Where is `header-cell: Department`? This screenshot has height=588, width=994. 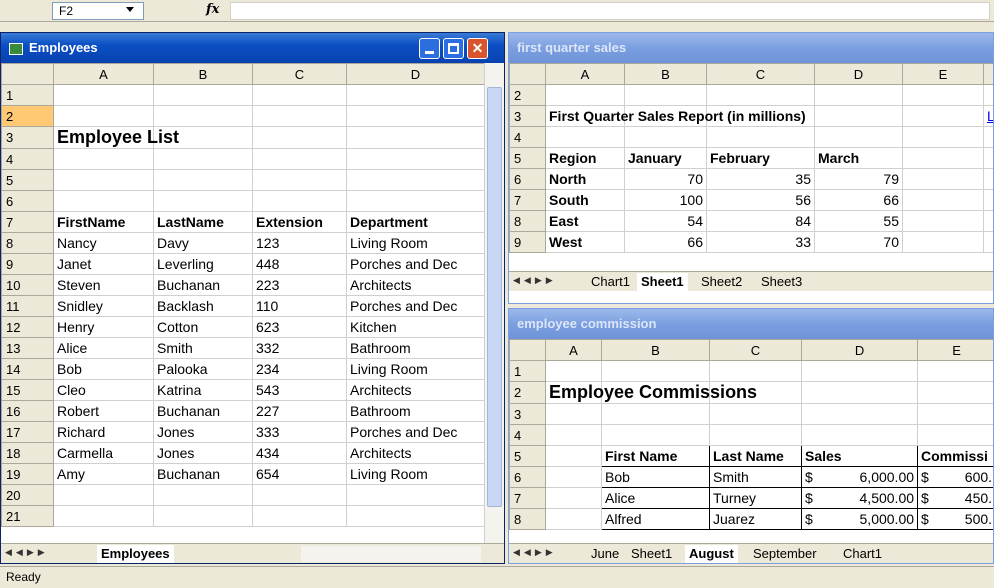
header-cell: Department is located at coordinates (416, 222).